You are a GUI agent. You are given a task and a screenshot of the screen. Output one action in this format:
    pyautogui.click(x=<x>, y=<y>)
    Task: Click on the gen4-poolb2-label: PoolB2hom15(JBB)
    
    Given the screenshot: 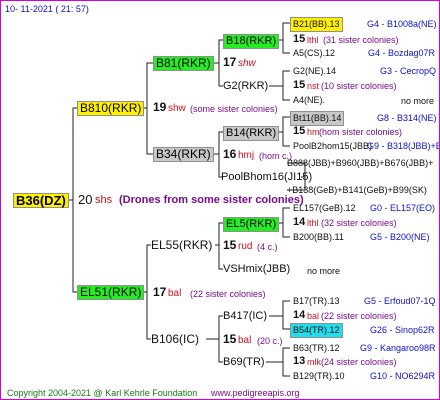 What is the action you would take?
    pyautogui.click(x=333, y=146)
    